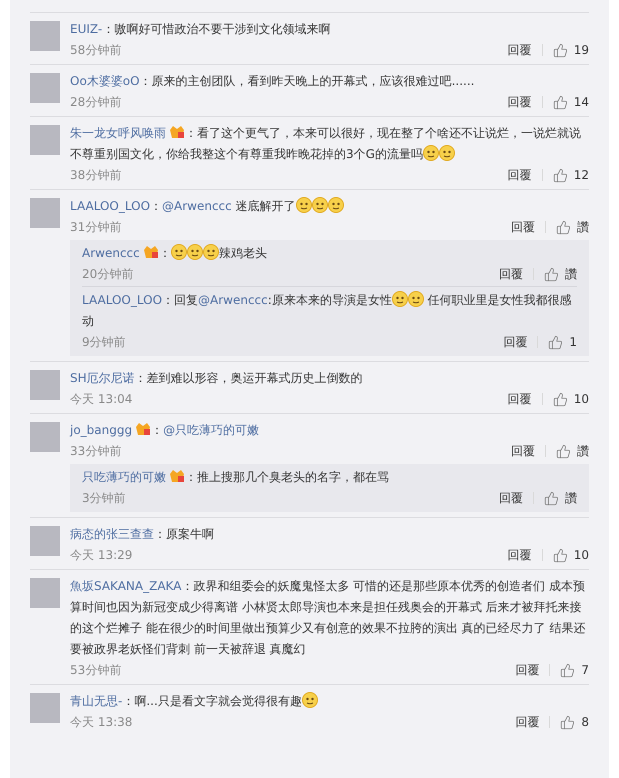 The image size is (619, 778). I want to click on comment-time: 58分钟前, so click(96, 50).